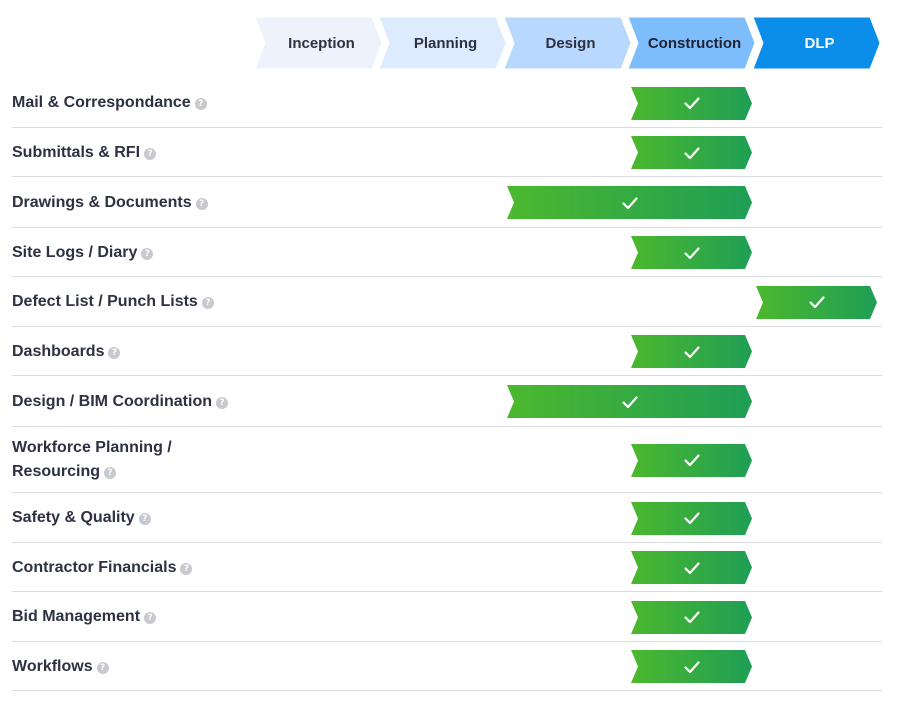 This screenshot has width=897, height=706. Describe the element at coordinates (76, 616) in the screenshot. I see `feature-label-text: Bid Management` at that location.